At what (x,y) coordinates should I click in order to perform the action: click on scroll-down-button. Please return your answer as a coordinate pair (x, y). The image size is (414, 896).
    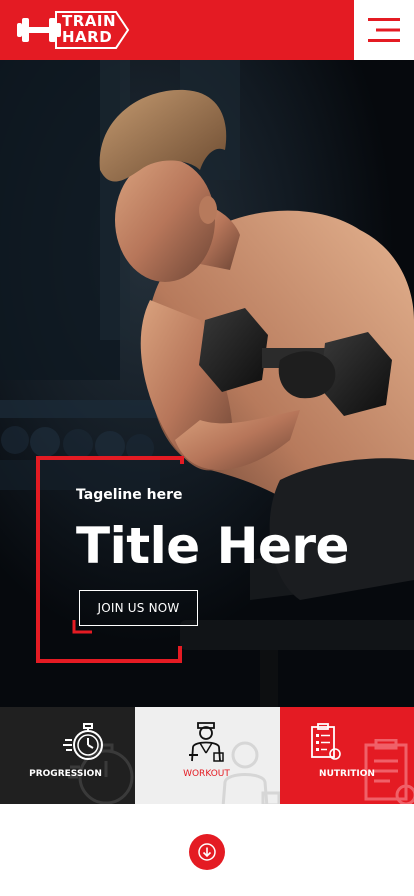
    Looking at the image, I should click on (207, 852).